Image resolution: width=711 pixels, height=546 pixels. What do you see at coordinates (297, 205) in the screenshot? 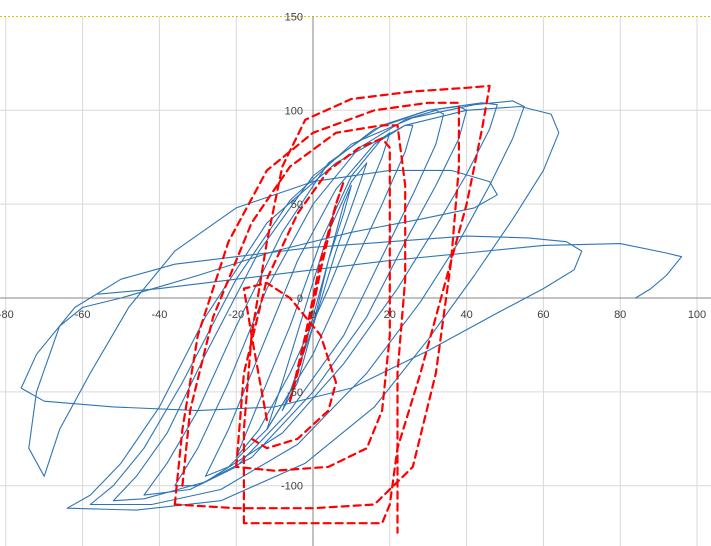
I see `y-tick-label: 50` at bounding box center [297, 205].